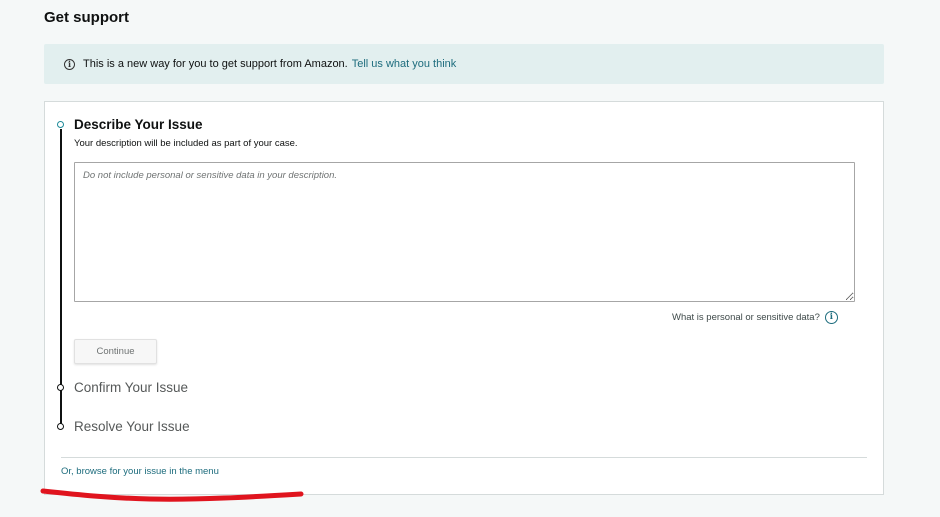  I want to click on feedback-link: Tell us what you think, so click(404, 64).